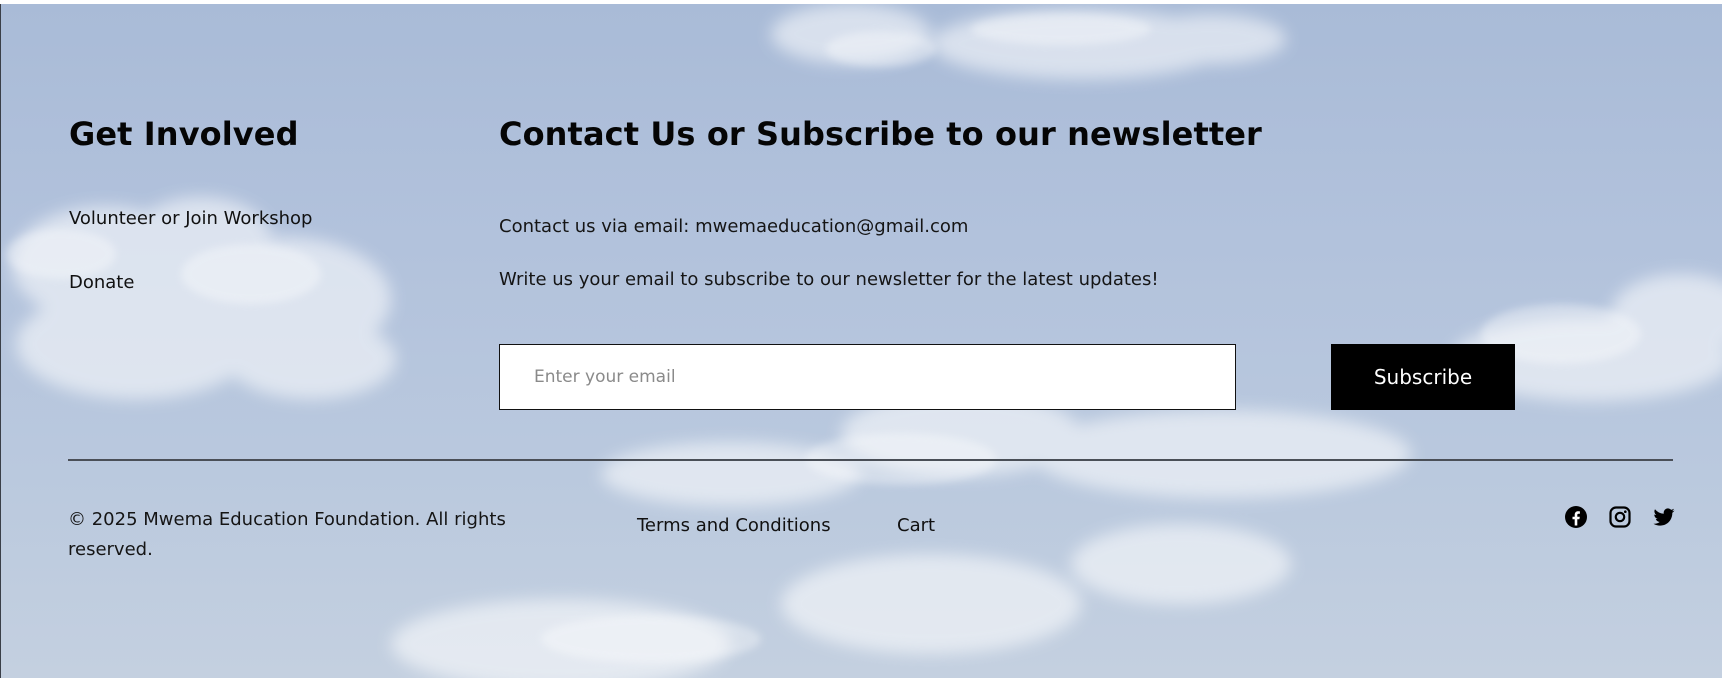 The image size is (1722, 678). Describe the element at coordinates (867, 377) in the screenshot. I see `newsletter-email-input` at that location.